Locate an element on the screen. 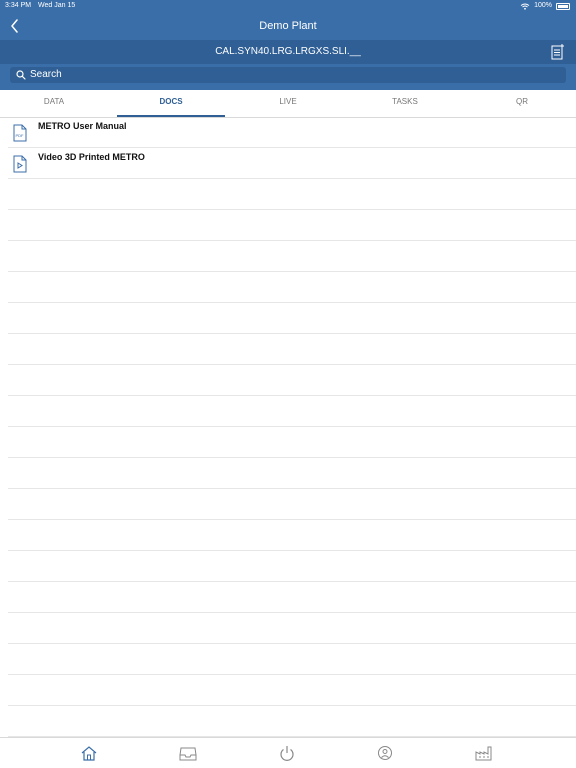 The image size is (576, 768). status-date: Wed Jan 15 is located at coordinates (57, 5).